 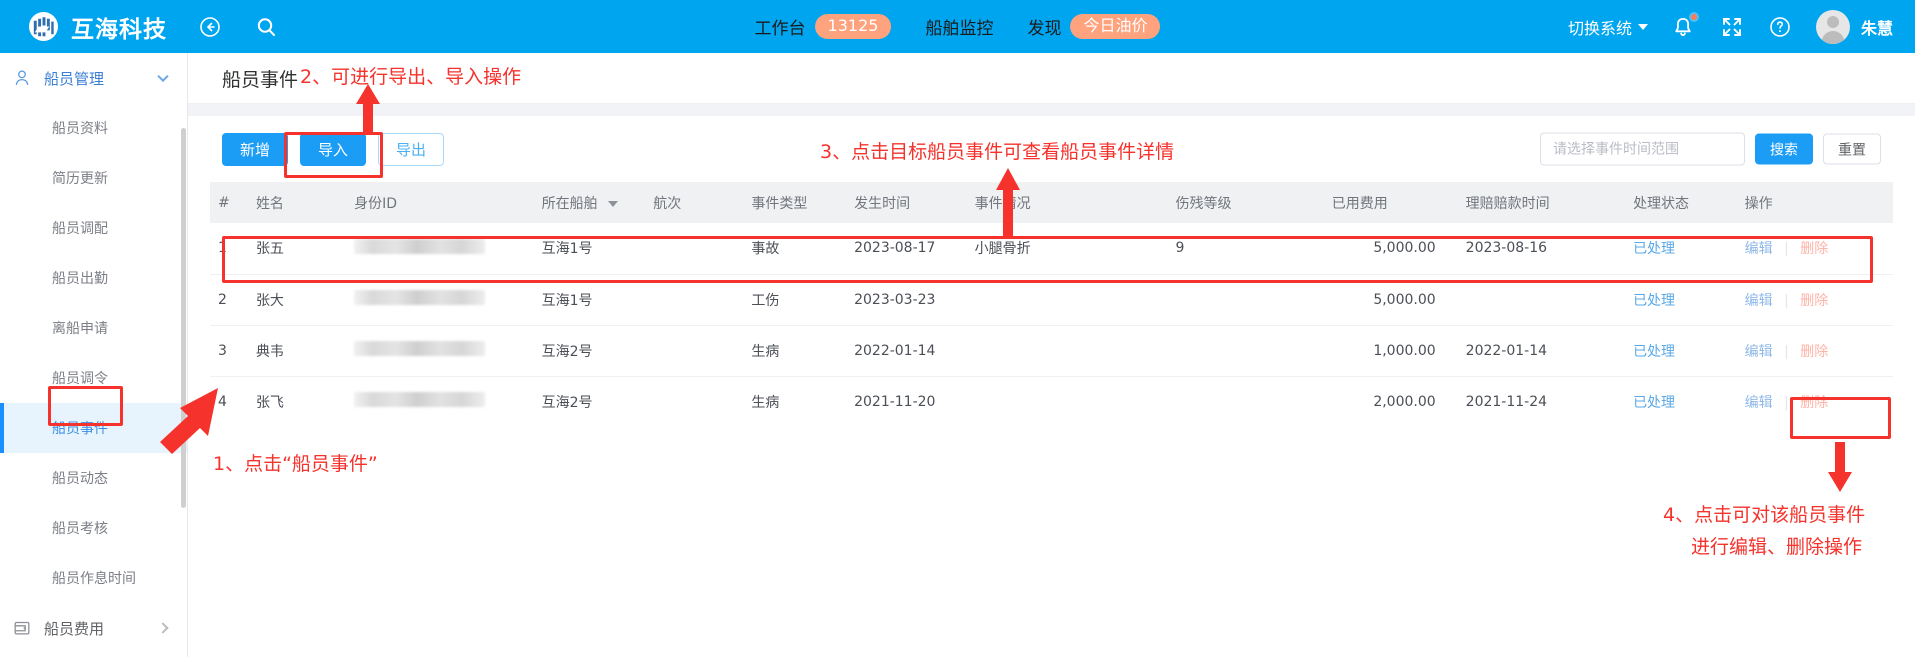 What do you see at coordinates (613, 203) in the screenshot?
I see `sort-descending-icon` at bounding box center [613, 203].